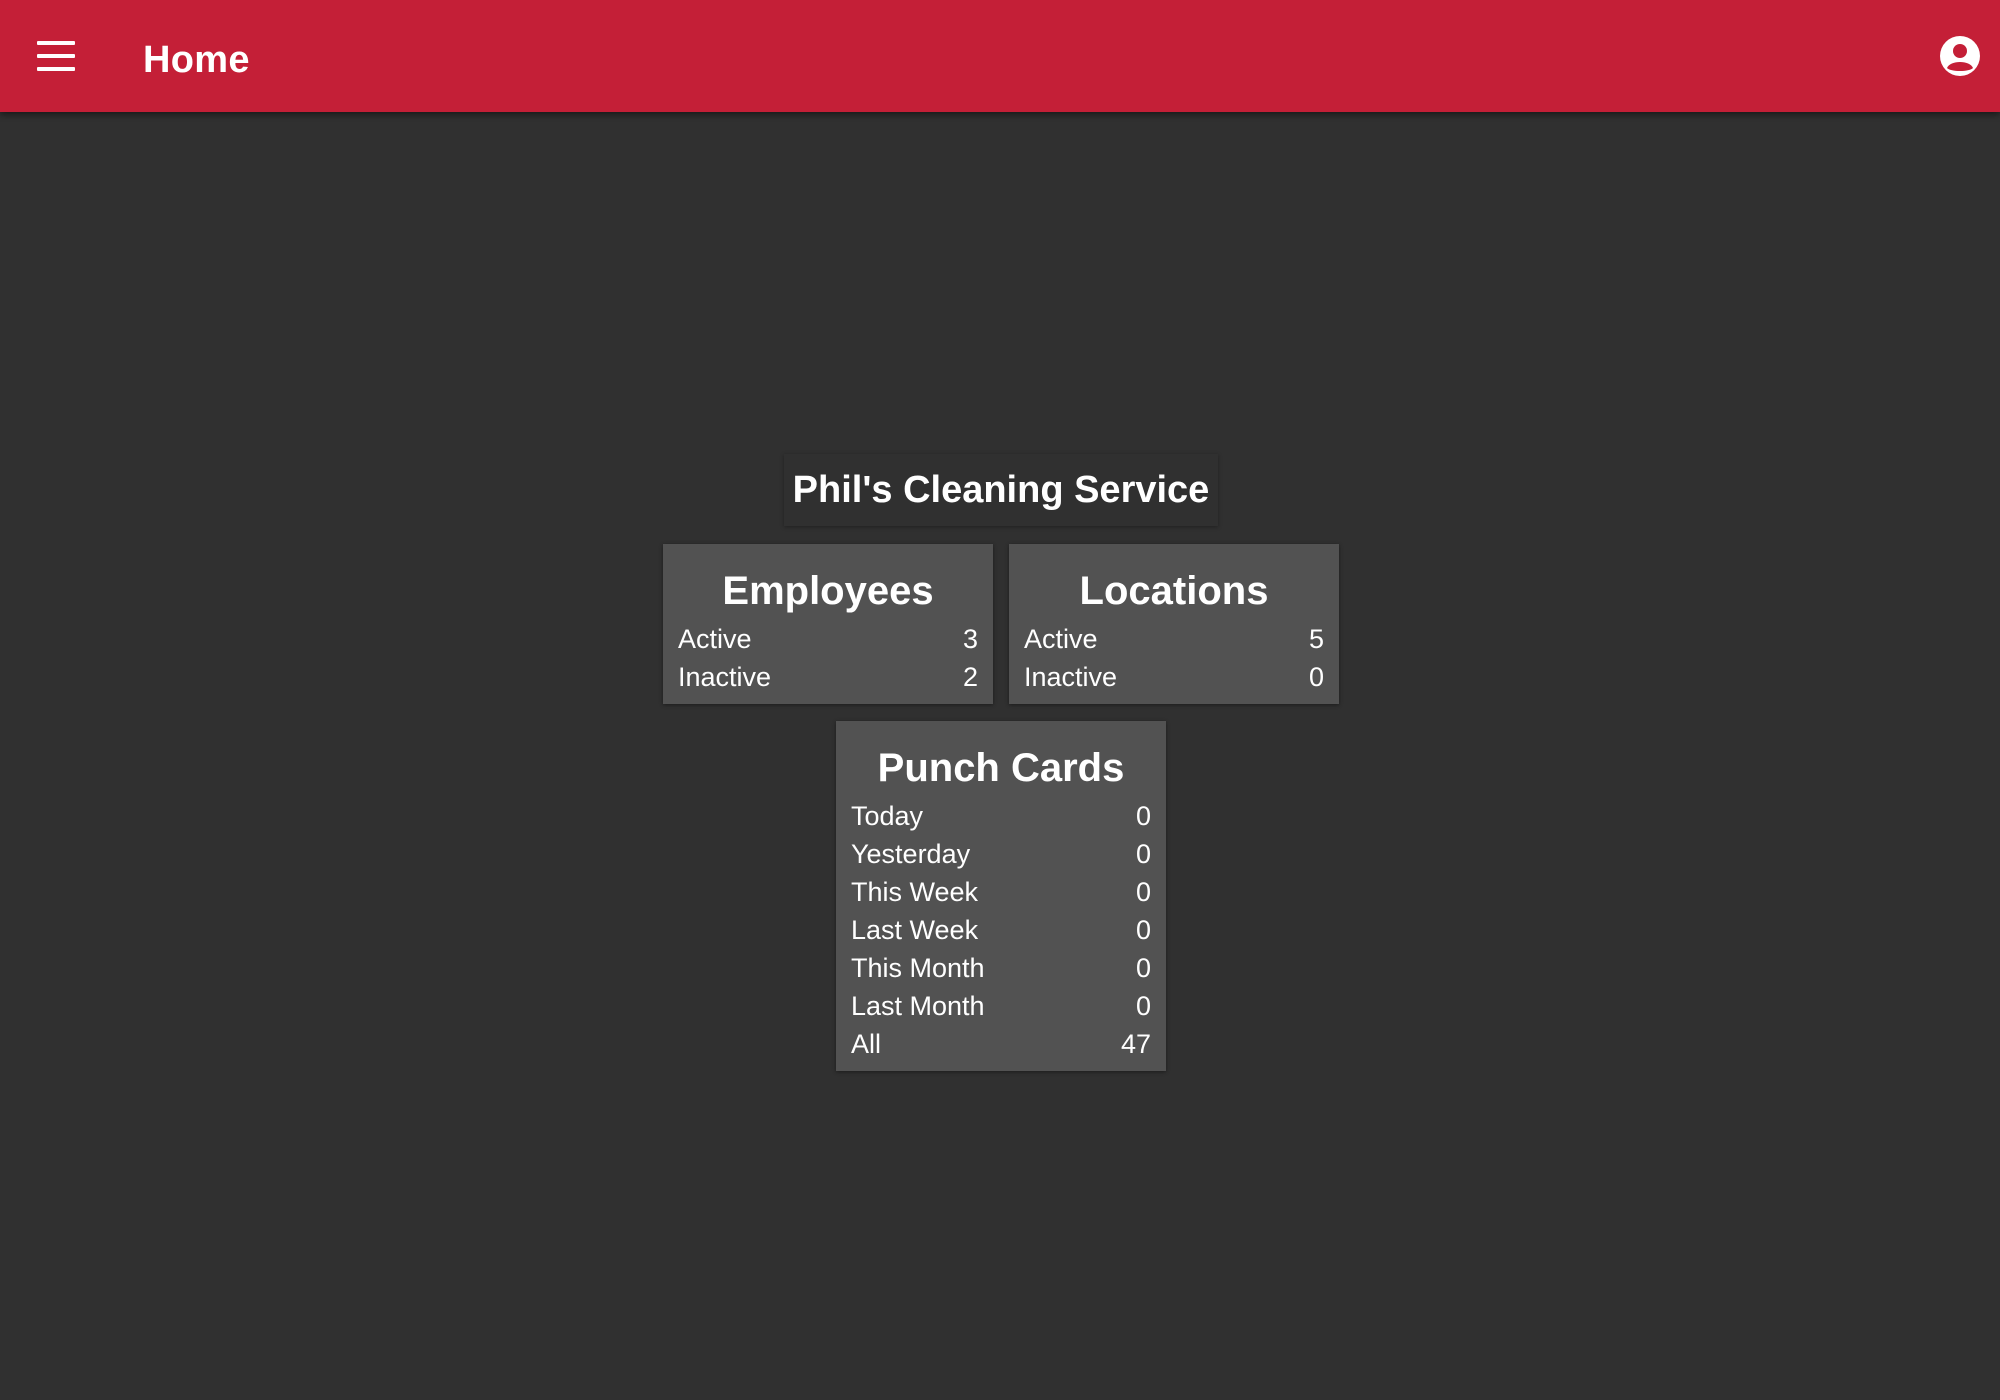 The width and height of the screenshot is (2000, 1400). Describe the element at coordinates (1001, 930) in the screenshot. I see `punch-cards-last-week-row: Last Week 0` at that location.